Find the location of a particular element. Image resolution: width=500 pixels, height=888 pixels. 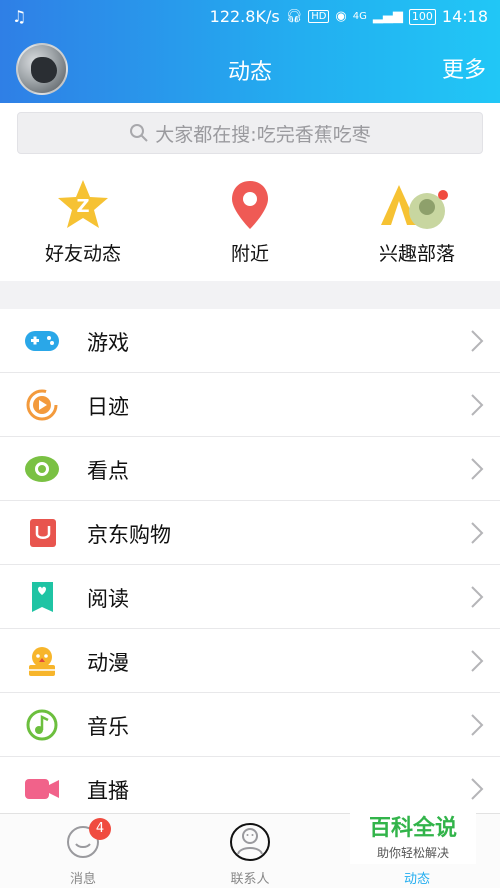

list-item-label: 直播 is located at coordinates (108, 791).